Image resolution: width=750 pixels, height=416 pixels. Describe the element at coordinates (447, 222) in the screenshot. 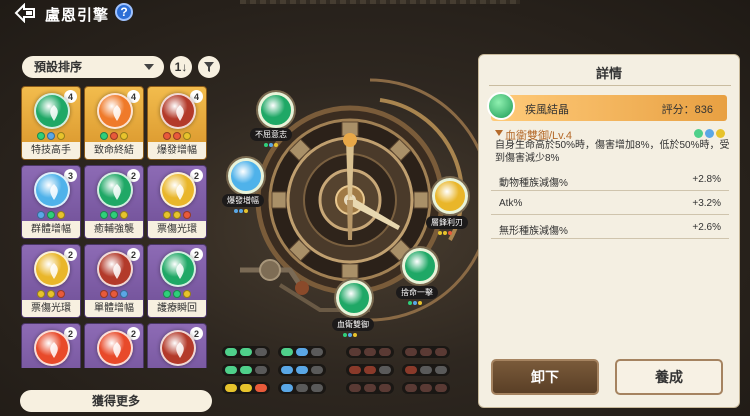

I see `engine-slot-label: 層鋒利刃` at that location.